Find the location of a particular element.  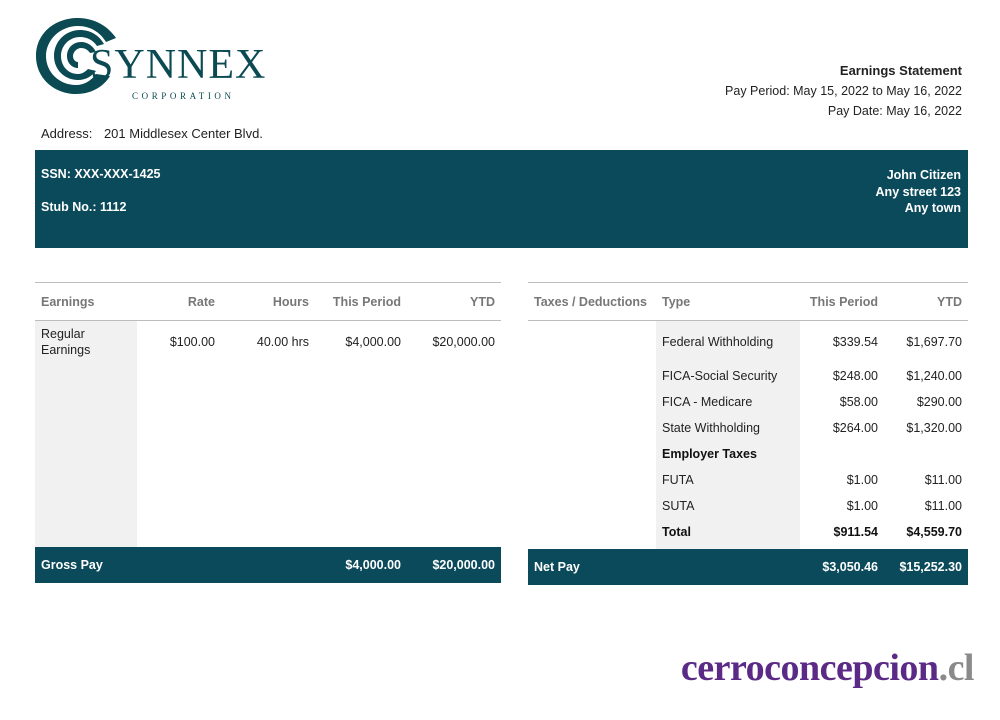

tax-type: SUTA is located at coordinates (728, 505).